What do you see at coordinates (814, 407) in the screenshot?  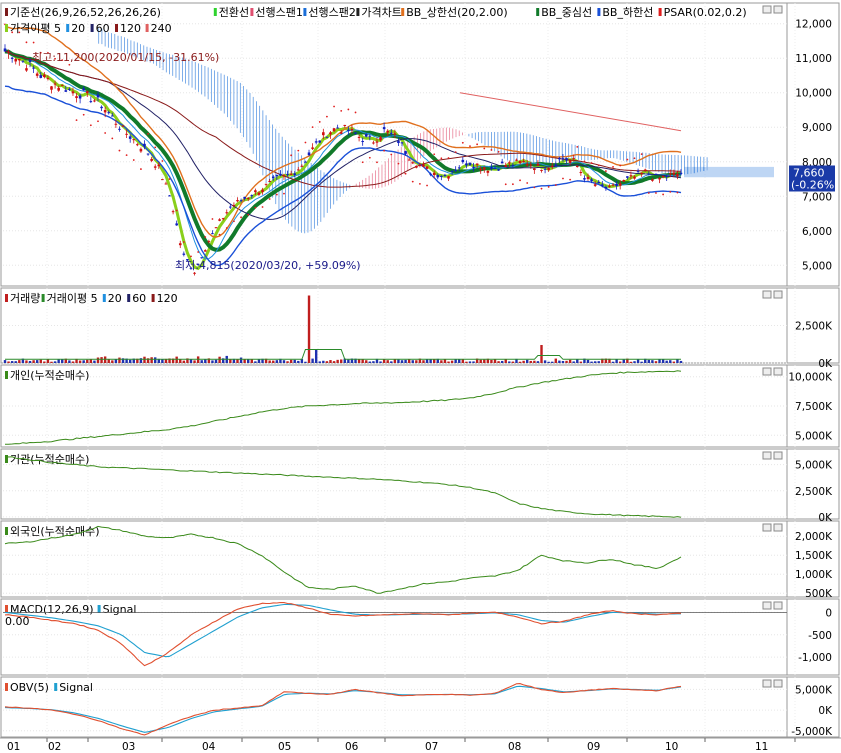 I see `y-tick-label: 7,500K` at bounding box center [814, 407].